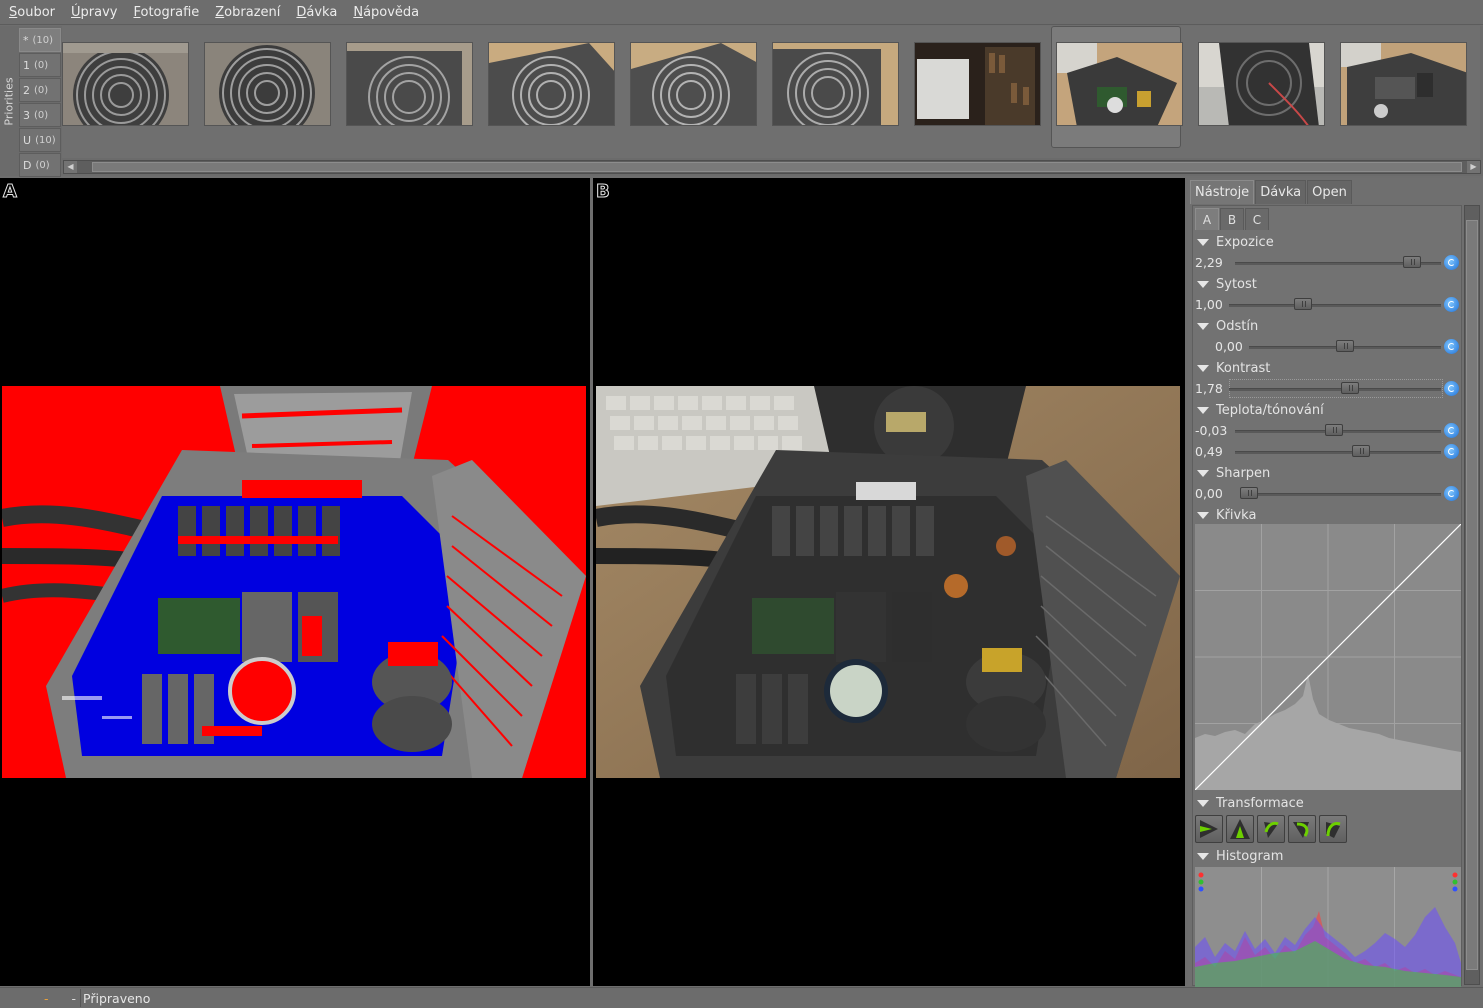 The height and width of the screenshot is (1008, 1483). What do you see at coordinates (1209, 262) in the screenshot?
I see `exposure-value: 2,29` at bounding box center [1209, 262].